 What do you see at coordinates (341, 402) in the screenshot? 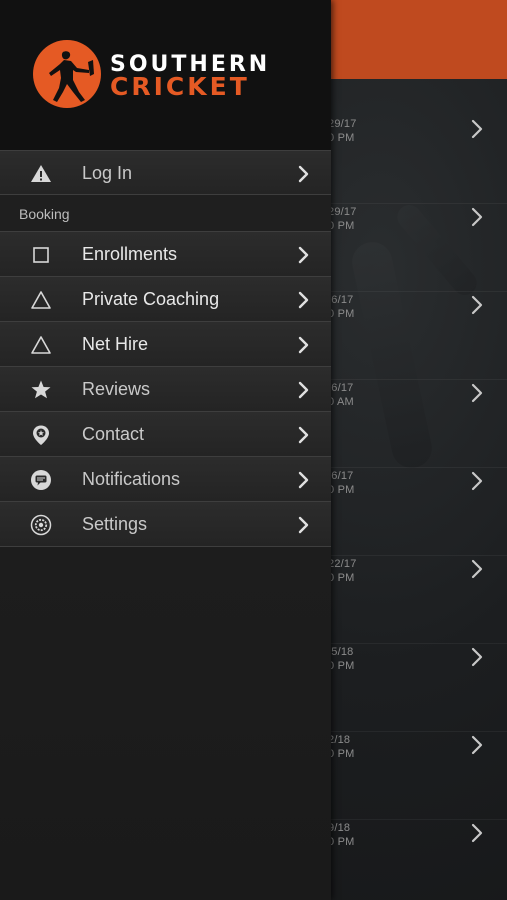
I see `row-time: 0 AM` at bounding box center [341, 402].